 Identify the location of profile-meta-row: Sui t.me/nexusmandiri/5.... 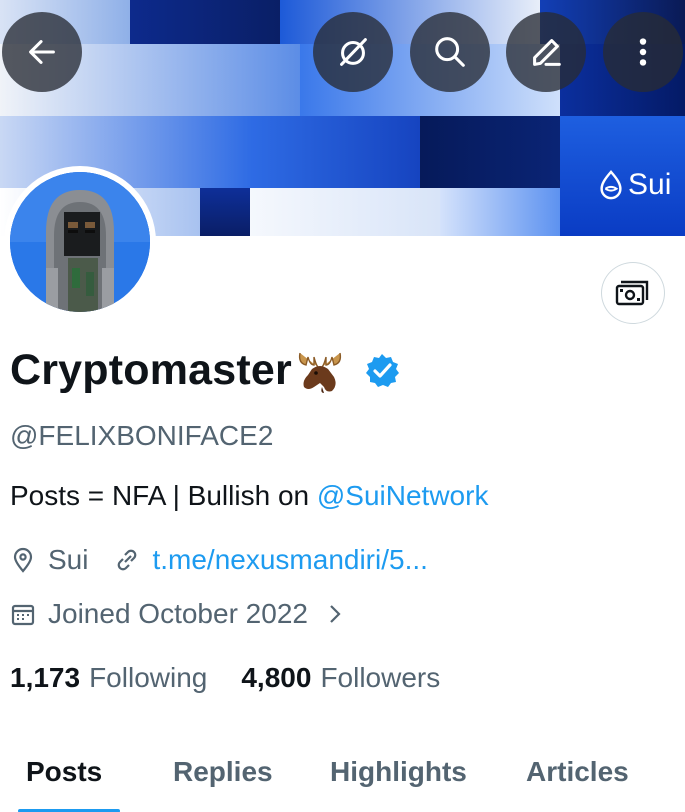
(219, 560).